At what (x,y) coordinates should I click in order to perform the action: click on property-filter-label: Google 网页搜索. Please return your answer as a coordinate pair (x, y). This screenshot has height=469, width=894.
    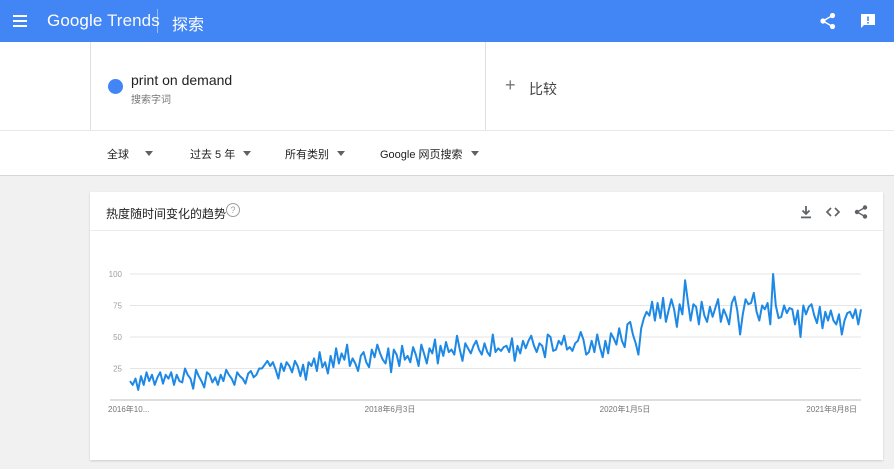
    Looking at the image, I should click on (421, 155).